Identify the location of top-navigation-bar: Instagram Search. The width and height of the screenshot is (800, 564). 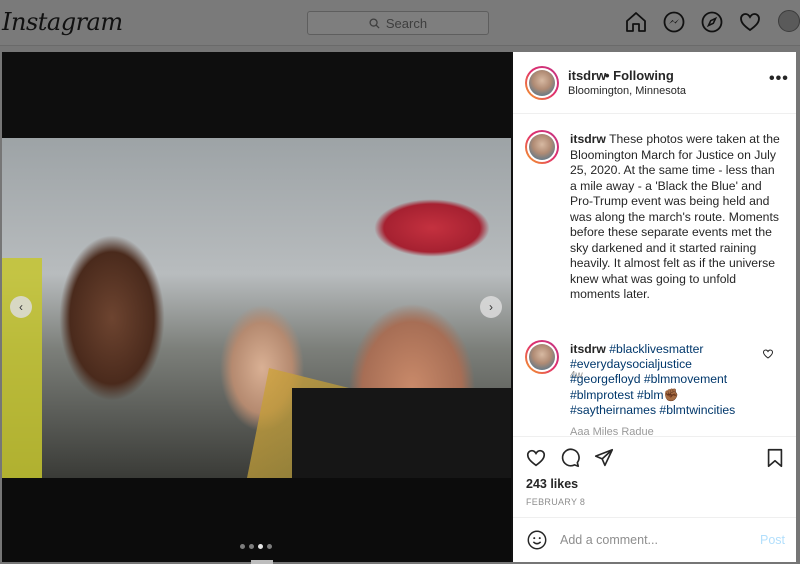
(400, 23).